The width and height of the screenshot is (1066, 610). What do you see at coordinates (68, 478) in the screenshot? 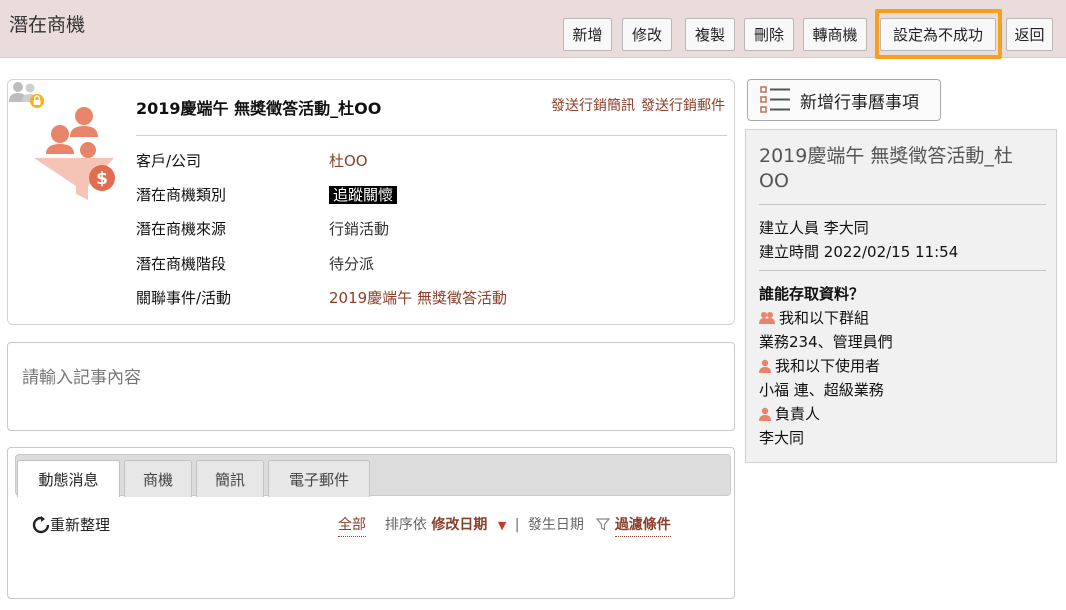
I see `tab-news-feed: 動態消息` at bounding box center [68, 478].